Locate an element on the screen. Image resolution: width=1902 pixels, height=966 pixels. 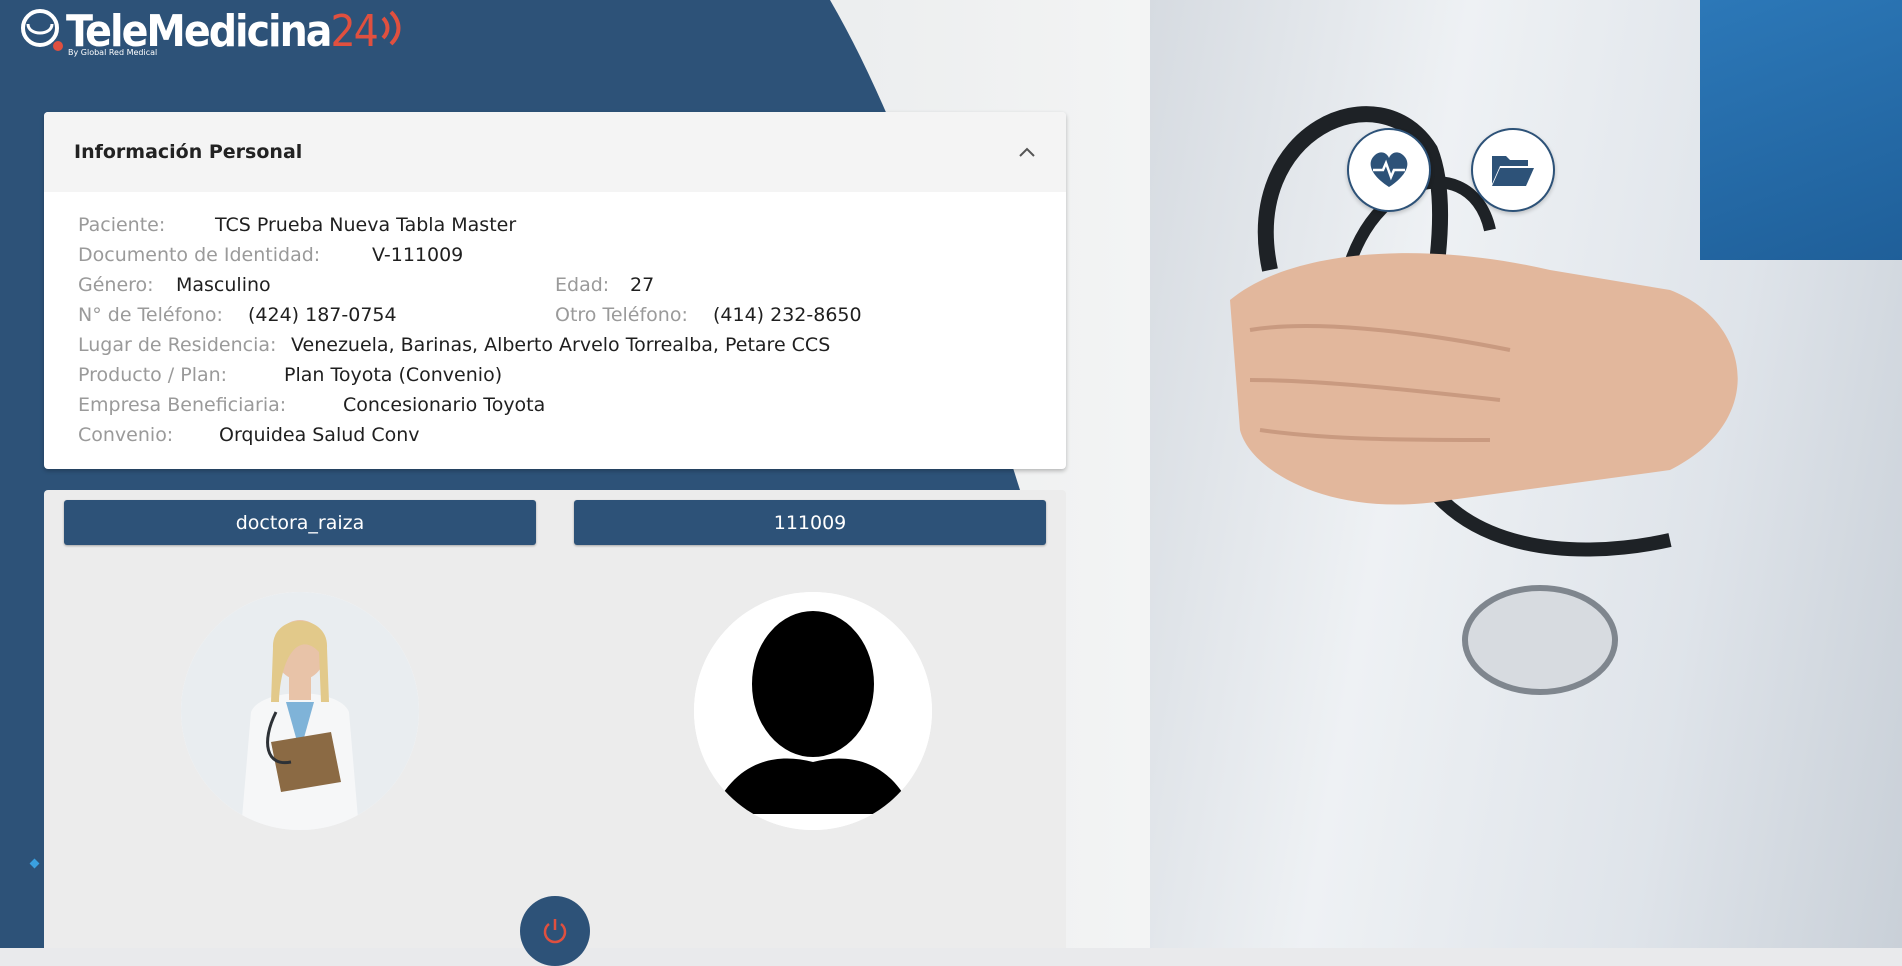
brand-tagline: By Global Red Medical is located at coordinates (113, 52).